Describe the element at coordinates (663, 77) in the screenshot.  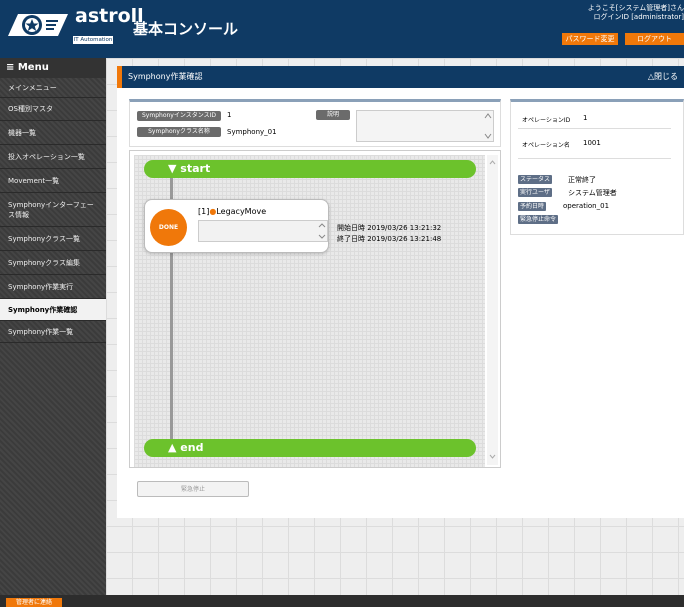
I see `close-panel-link: △閉じる` at that location.